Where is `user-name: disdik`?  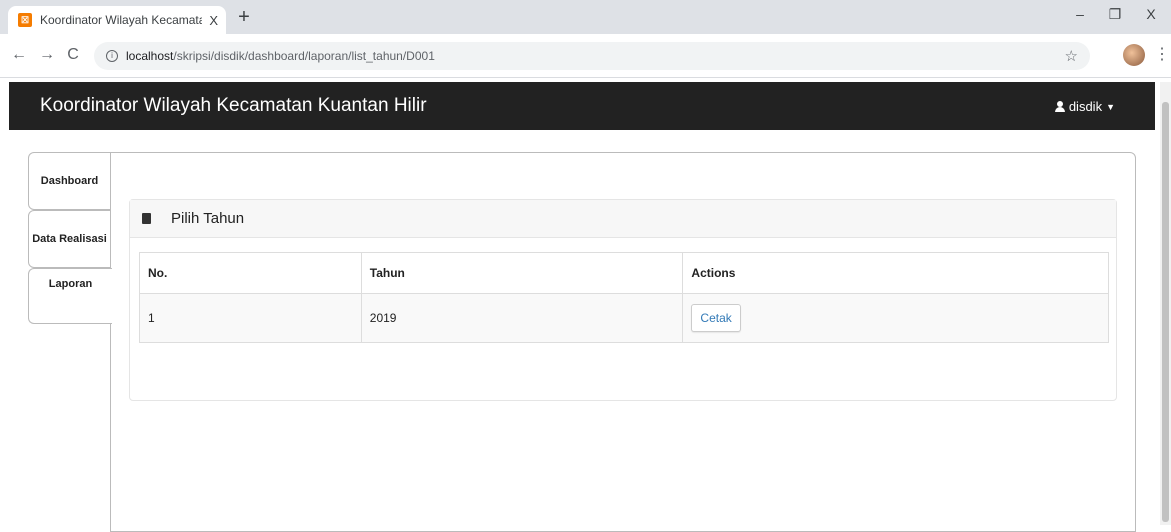 user-name: disdik is located at coordinates (1085, 106).